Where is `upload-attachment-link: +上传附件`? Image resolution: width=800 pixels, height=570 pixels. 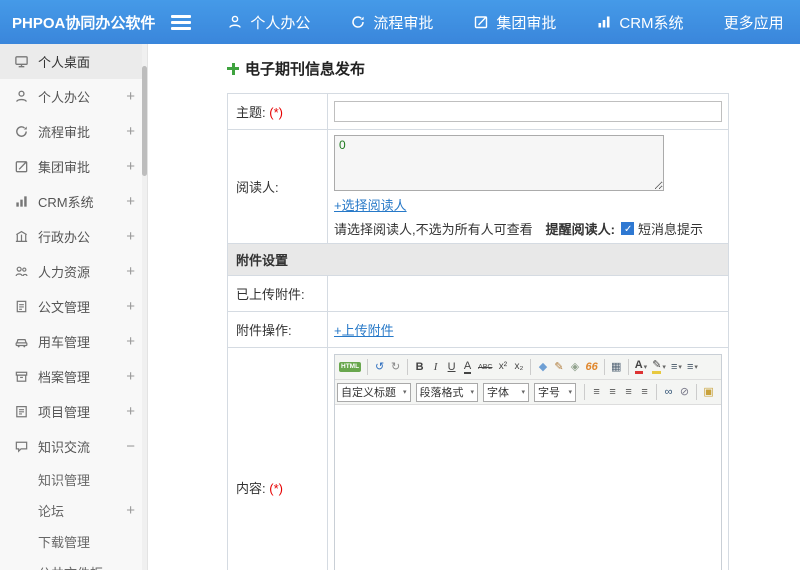
upload-attachment-link: +上传附件 is located at coordinates (364, 330).